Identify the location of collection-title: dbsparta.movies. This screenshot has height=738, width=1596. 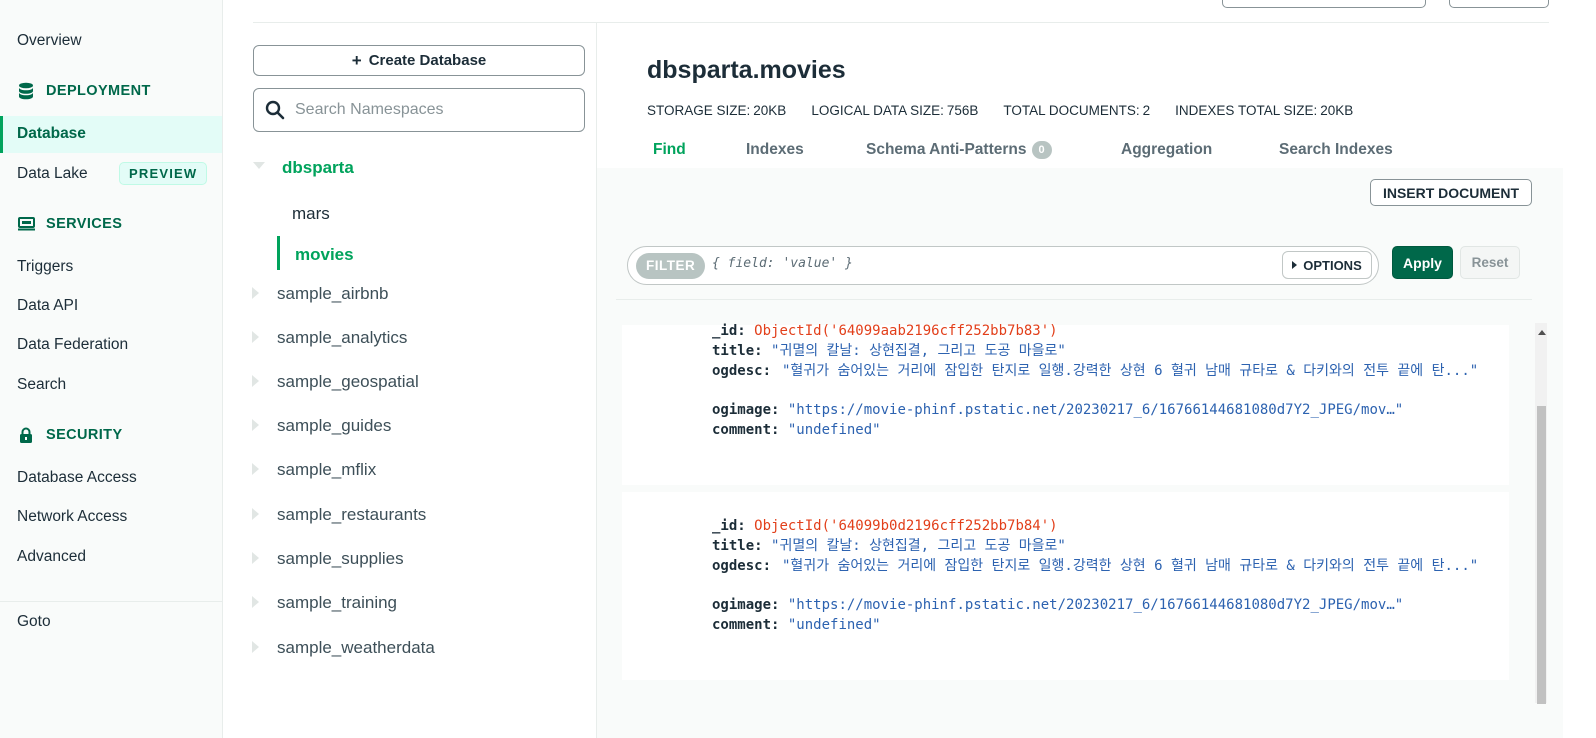
(746, 70).